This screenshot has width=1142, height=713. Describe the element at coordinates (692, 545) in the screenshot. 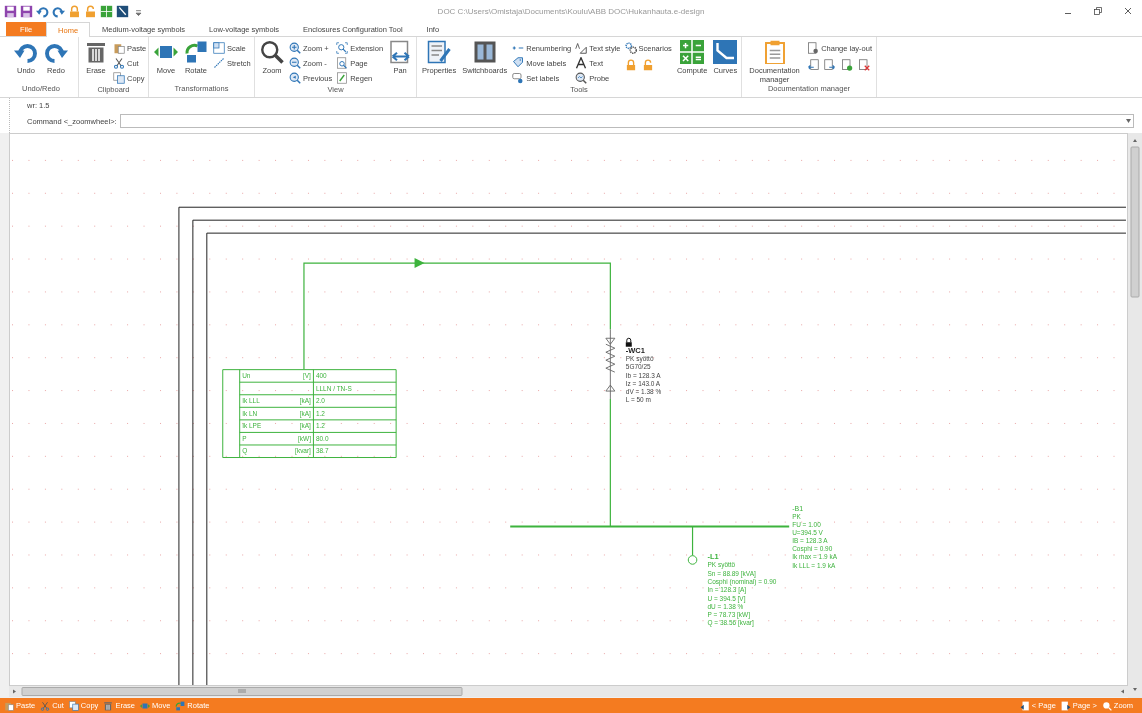

I see `load-branch` at that location.